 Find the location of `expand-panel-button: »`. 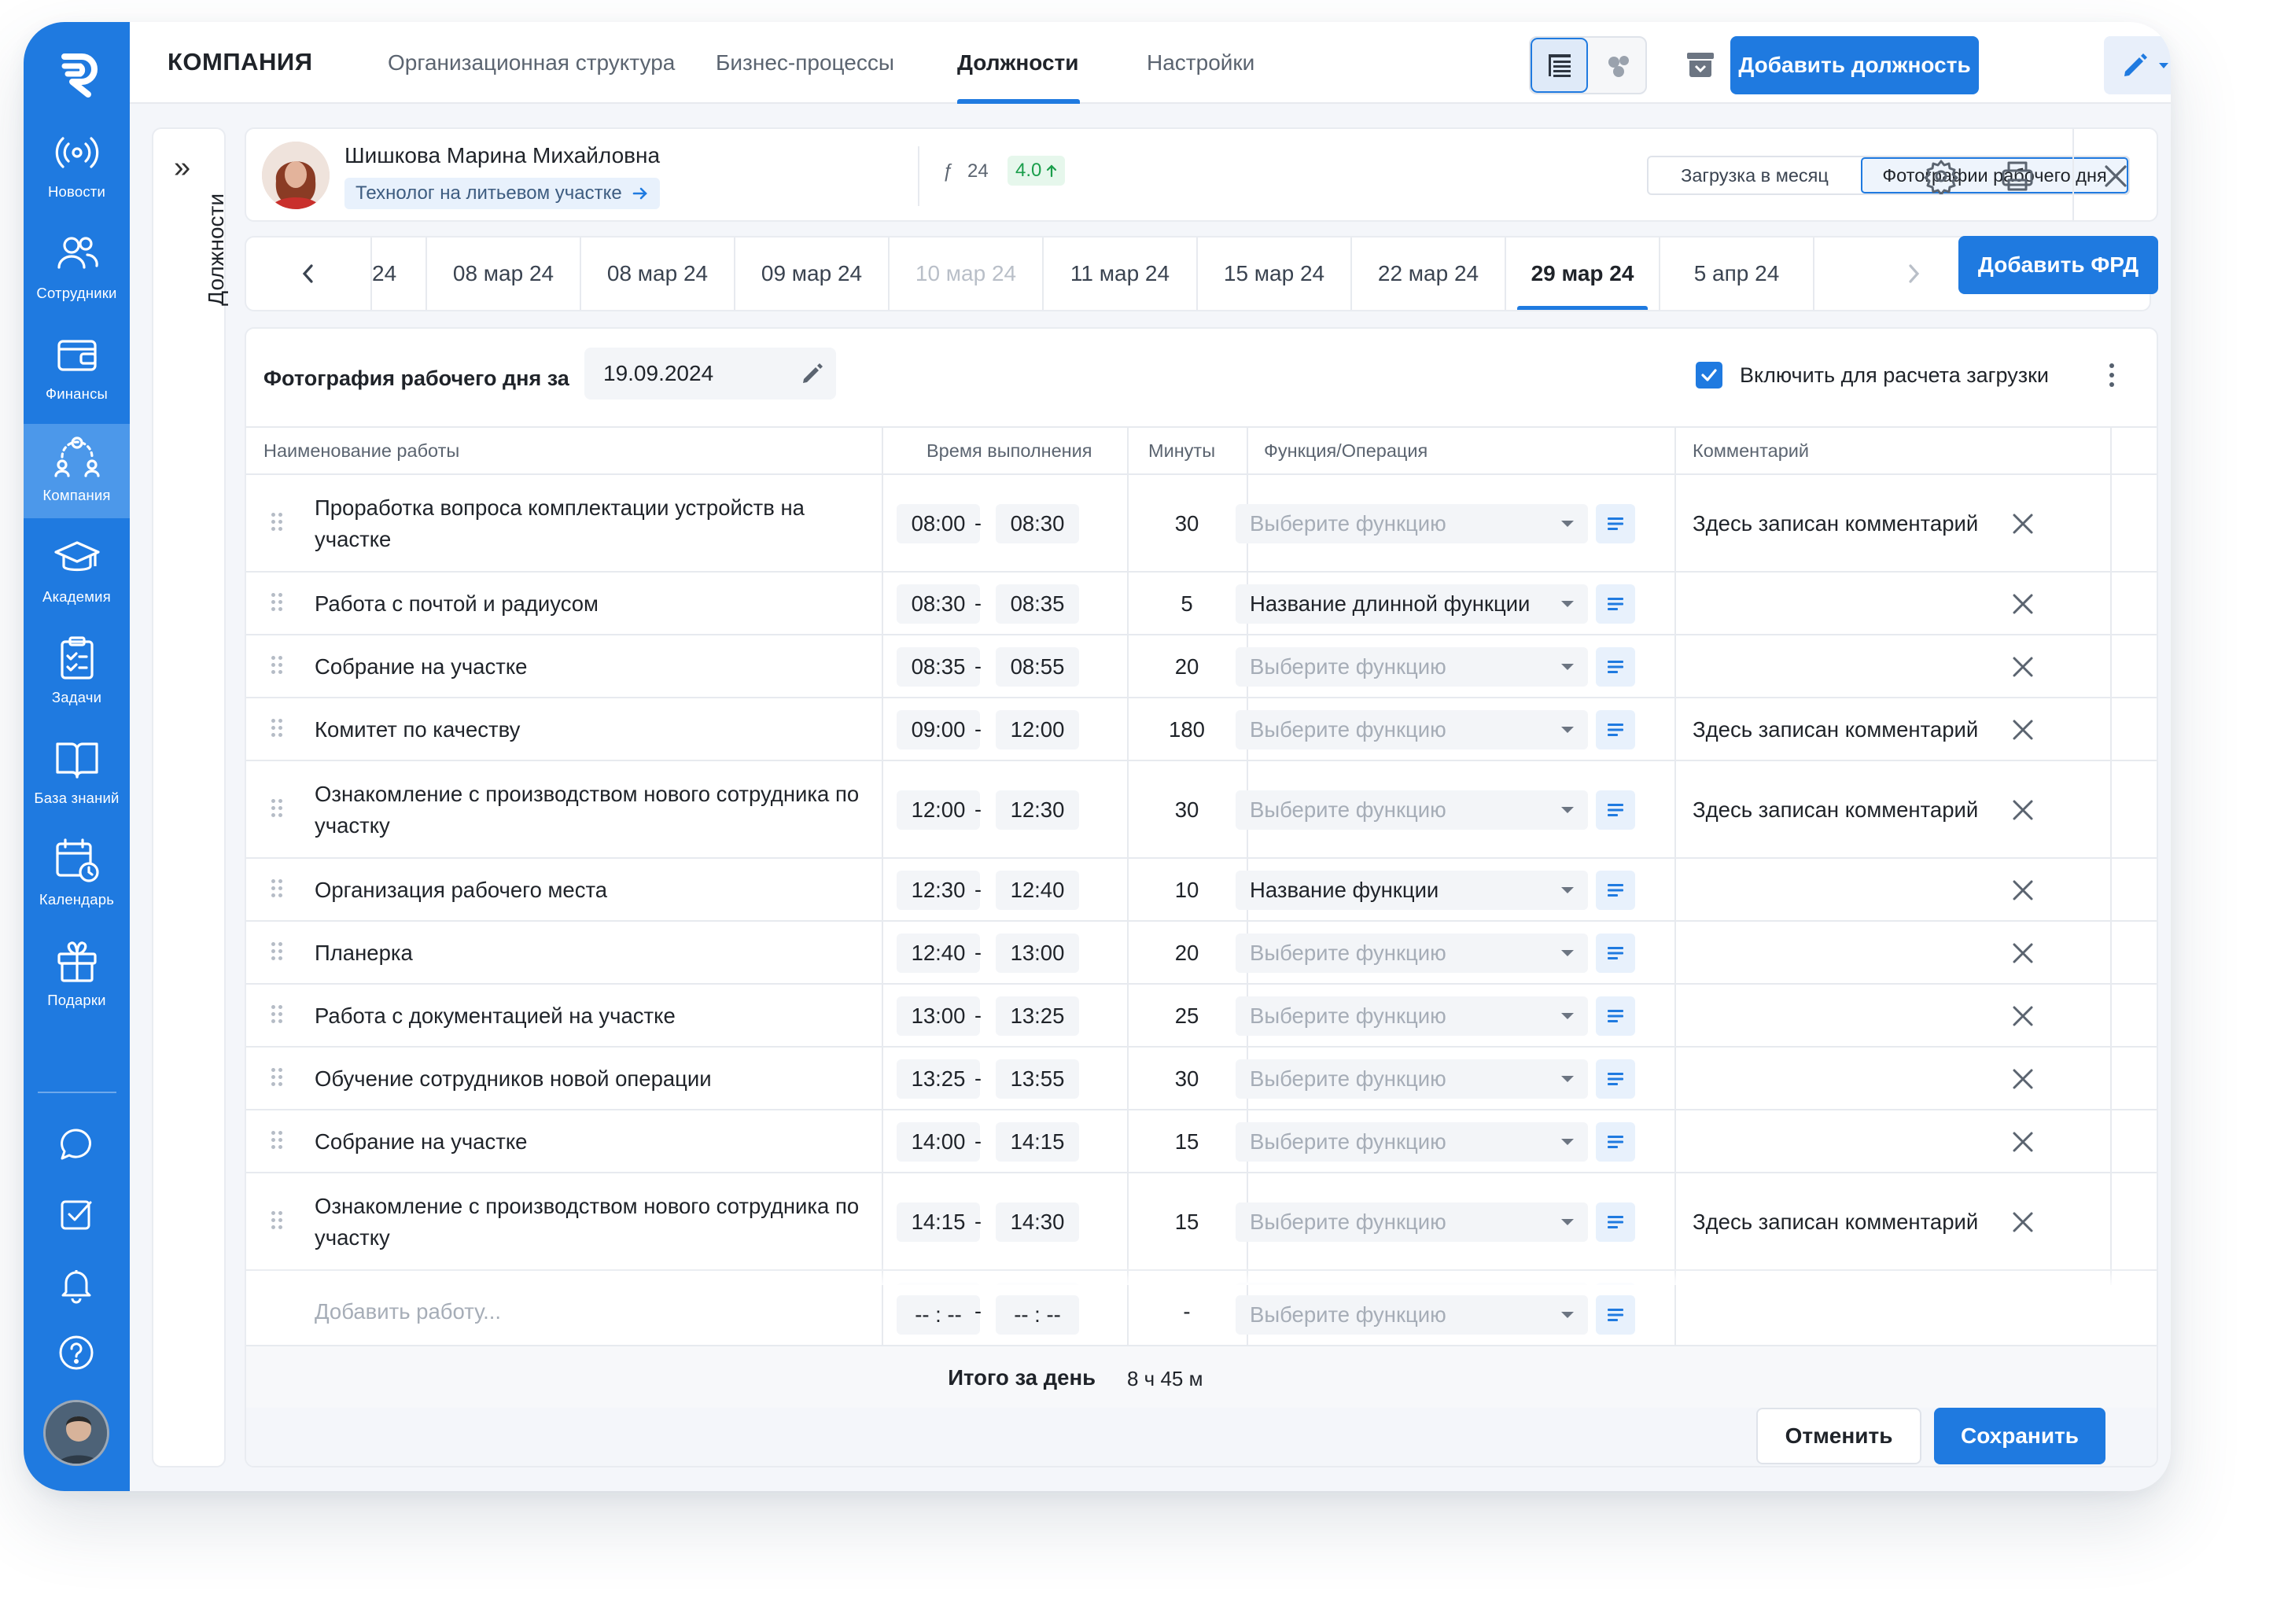

expand-panel-button: » is located at coordinates (182, 168).